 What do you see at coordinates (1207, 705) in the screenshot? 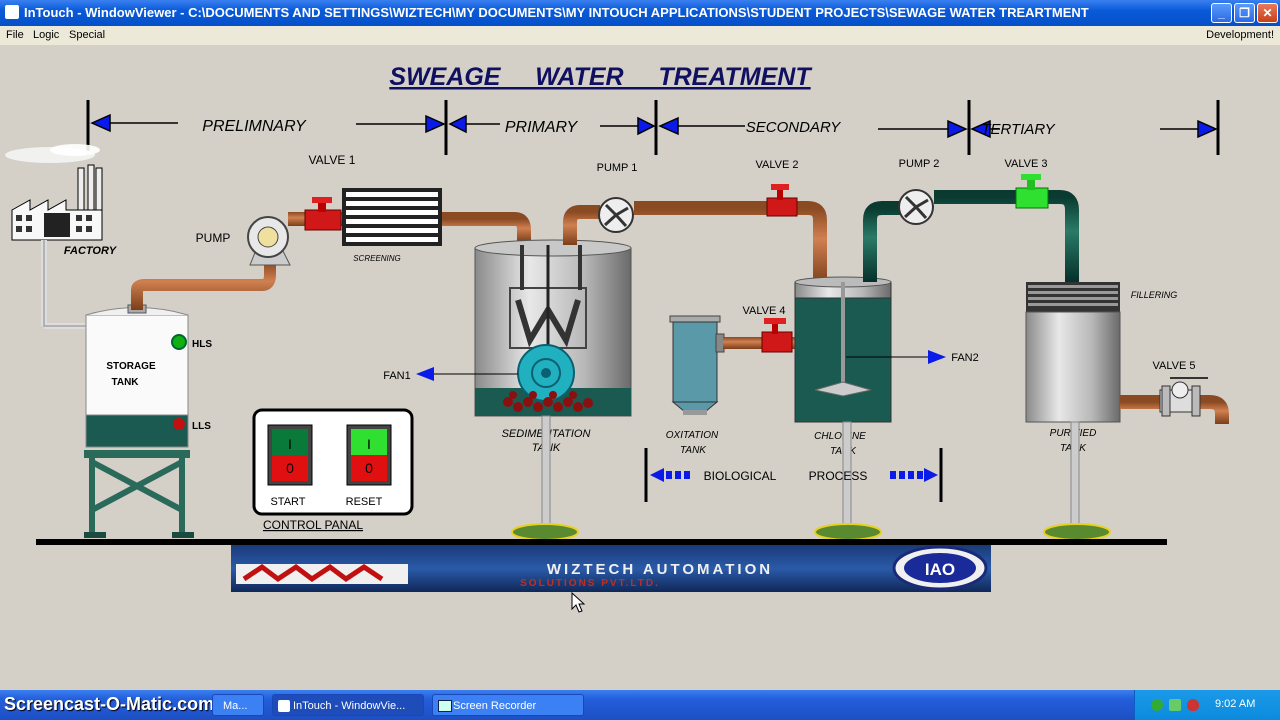
I see `system-tray: 9:02 AM` at bounding box center [1207, 705].